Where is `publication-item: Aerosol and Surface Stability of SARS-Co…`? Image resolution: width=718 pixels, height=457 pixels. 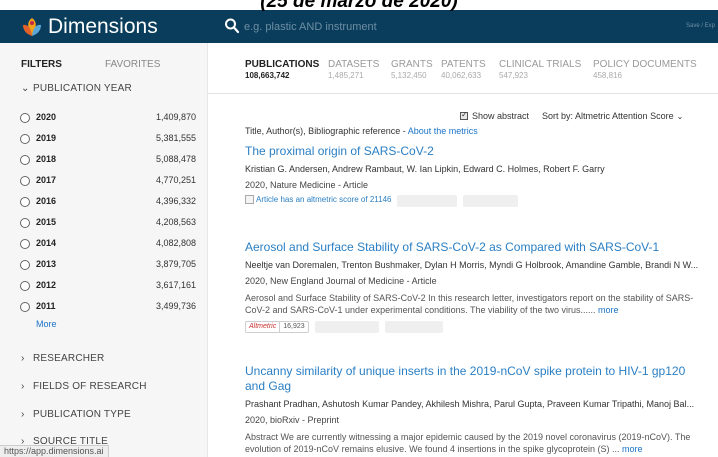
publication-item: Aerosol and Surface Stability of SARS-Co… is located at coordinates (476, 287).